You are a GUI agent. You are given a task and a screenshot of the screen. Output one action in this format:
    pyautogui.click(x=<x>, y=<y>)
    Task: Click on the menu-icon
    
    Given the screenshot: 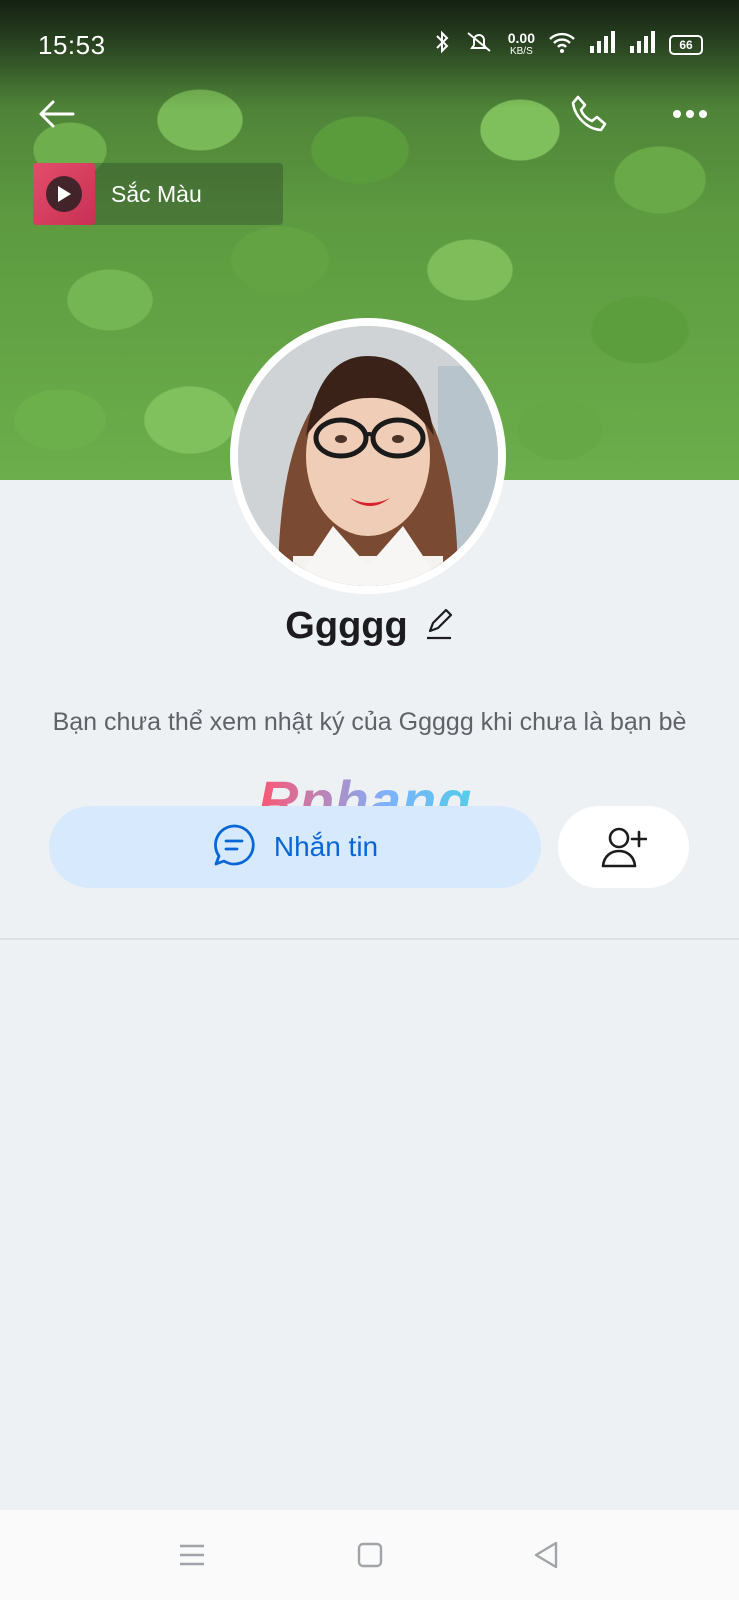 What is the action you would take?
    pyautogui.click(x=192, y=1555)
    